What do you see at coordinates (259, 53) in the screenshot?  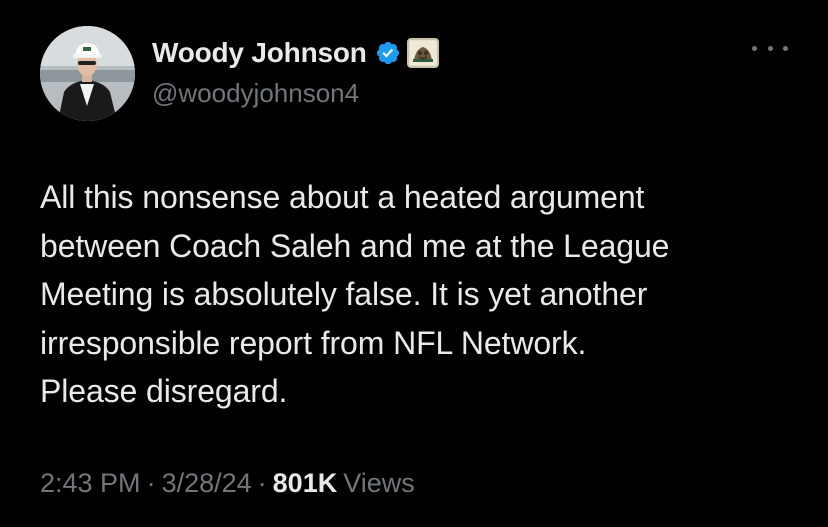 I see `author-display-name: Woody Johnson` at bounding box center [259, 53].